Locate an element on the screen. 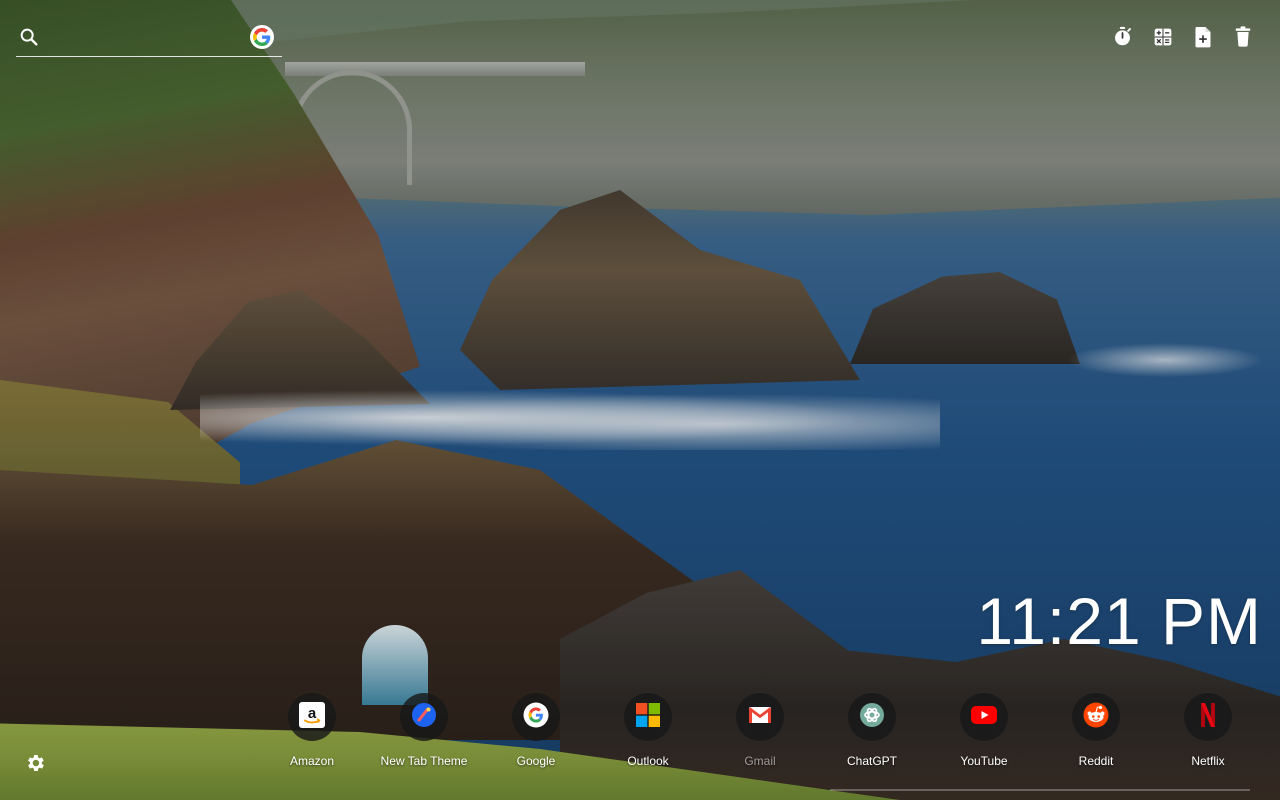  shortcut-label: Amazon is located at coordinates (312, 761).